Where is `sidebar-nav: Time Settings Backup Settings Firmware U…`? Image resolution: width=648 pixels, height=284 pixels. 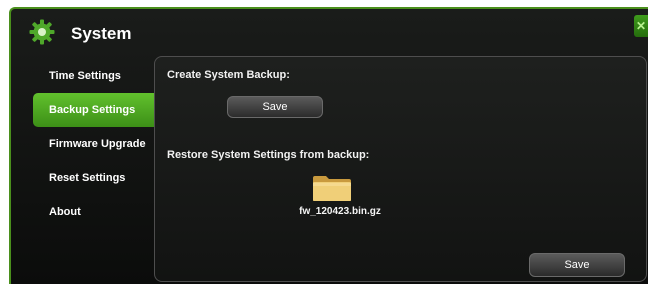 sidebar-nav: Time Settings Backup Settings Firmware U… is located at coordinates (83, 144).